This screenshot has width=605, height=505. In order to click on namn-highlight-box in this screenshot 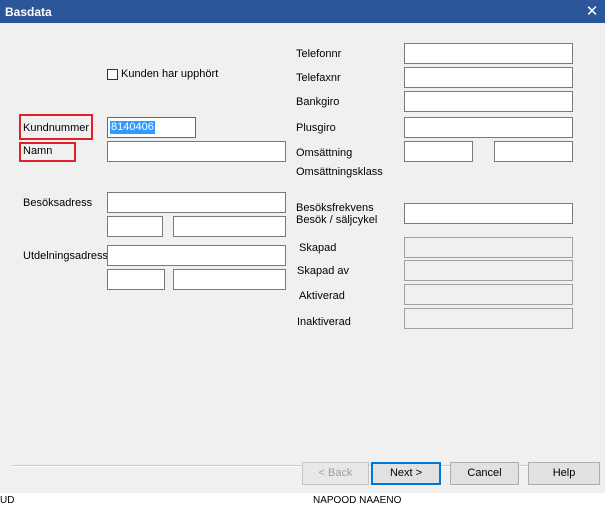, I will do `click(47, 152)`.